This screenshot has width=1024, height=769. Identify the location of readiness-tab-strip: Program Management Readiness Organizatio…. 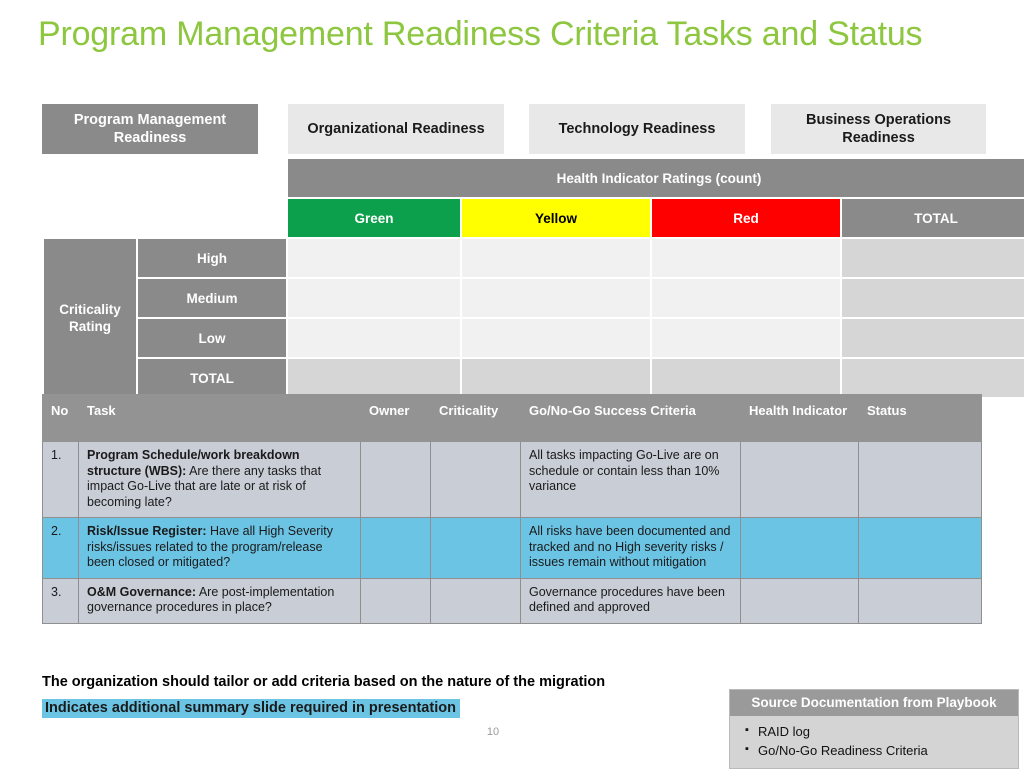
(514, 129).